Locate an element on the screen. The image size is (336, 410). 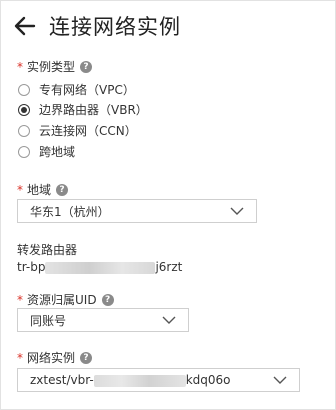
forwarding-router-id-prefix: tr-bp is located at coordinates (31, 267).